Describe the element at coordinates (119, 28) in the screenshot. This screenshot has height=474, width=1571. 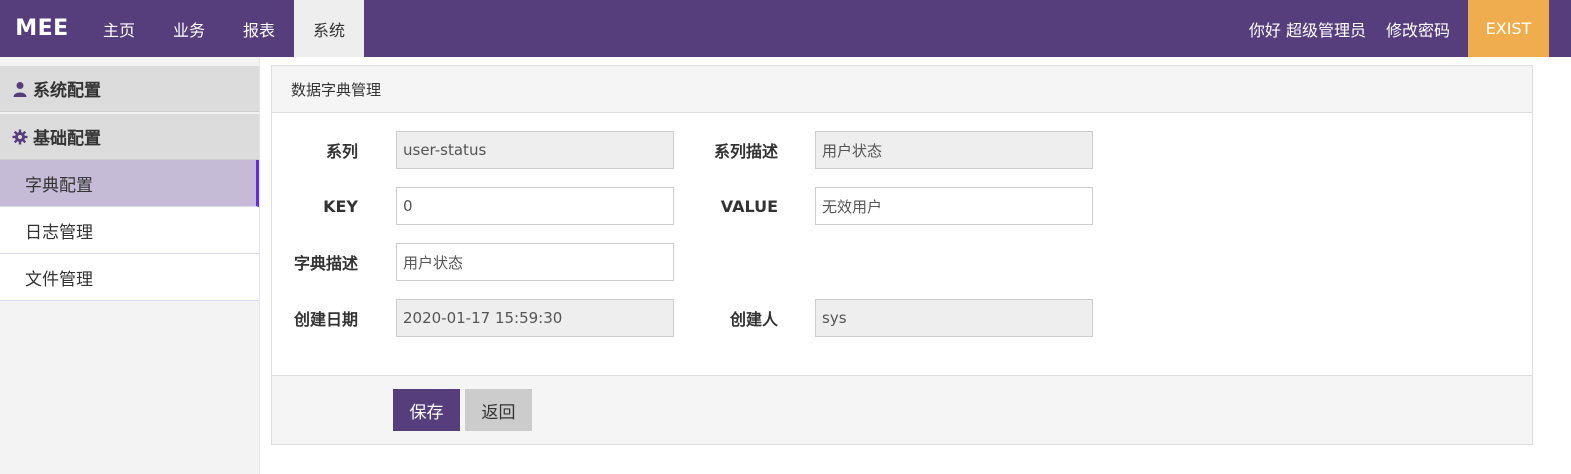
I see `nav-item-home: 主页` at that location.